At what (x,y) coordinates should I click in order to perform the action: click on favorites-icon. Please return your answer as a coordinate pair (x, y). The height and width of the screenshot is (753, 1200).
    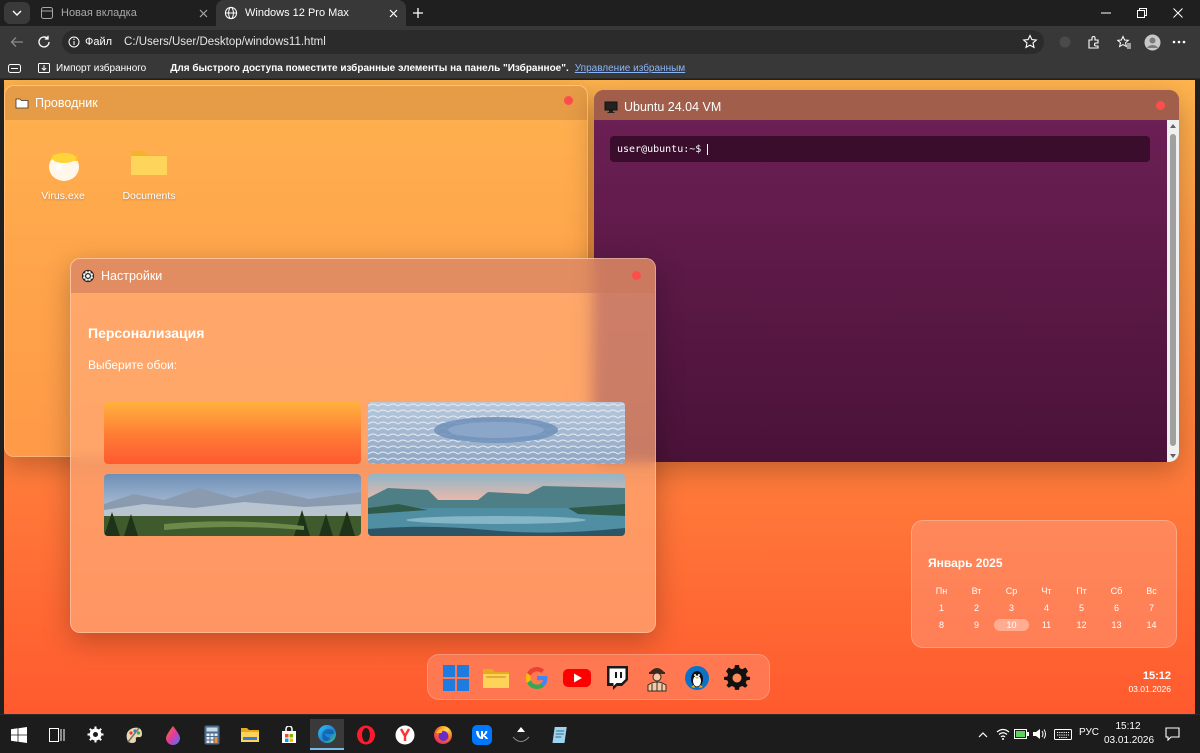
    Looking at the image, I should click on (1124, 42).